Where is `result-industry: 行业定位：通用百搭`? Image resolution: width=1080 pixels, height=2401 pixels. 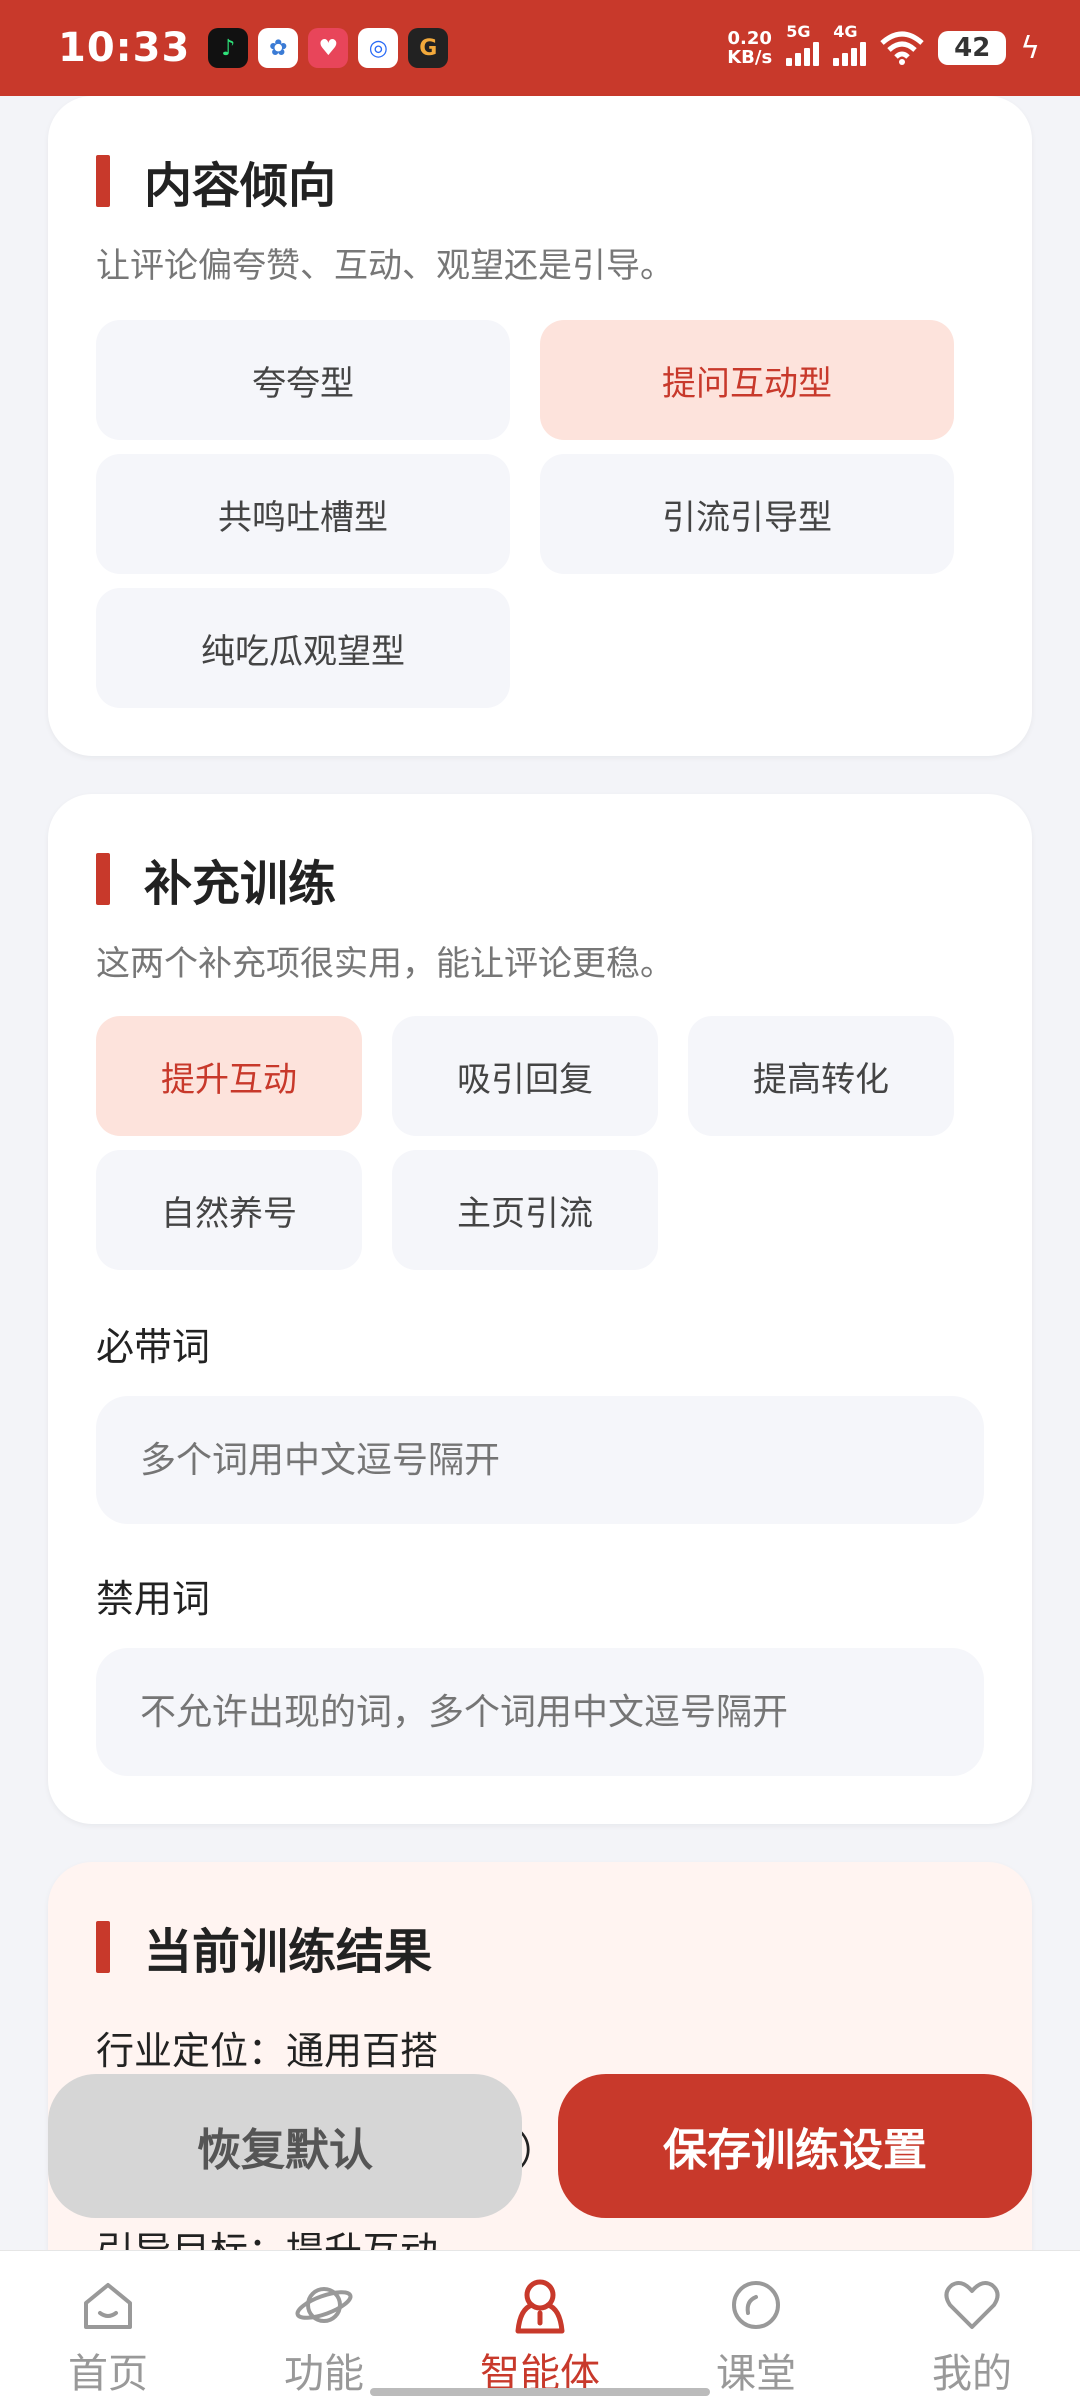 result-industry: 行业定位：通用百搭 is located at coordinates (267, 2051).